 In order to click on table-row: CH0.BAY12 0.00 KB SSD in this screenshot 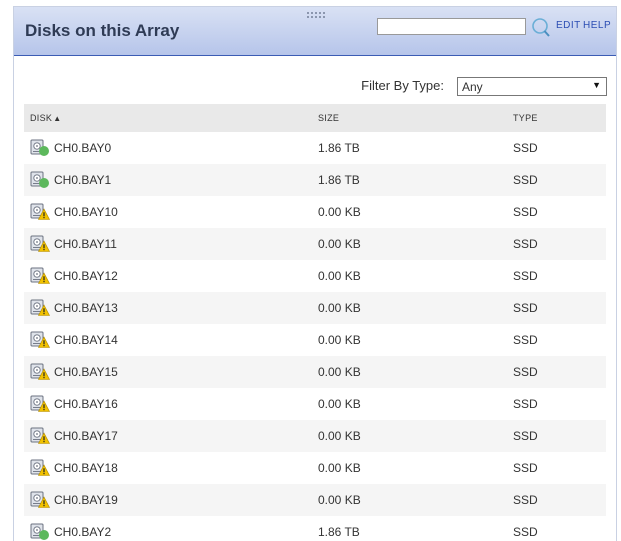, I will do `click(315, 276)`.